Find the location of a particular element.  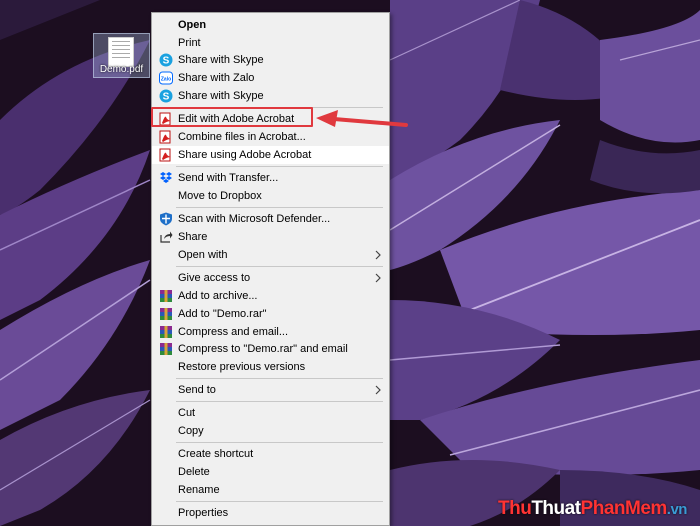

menu-item-label: Add to "Demo.rar" is located at coordinates (222, 314).